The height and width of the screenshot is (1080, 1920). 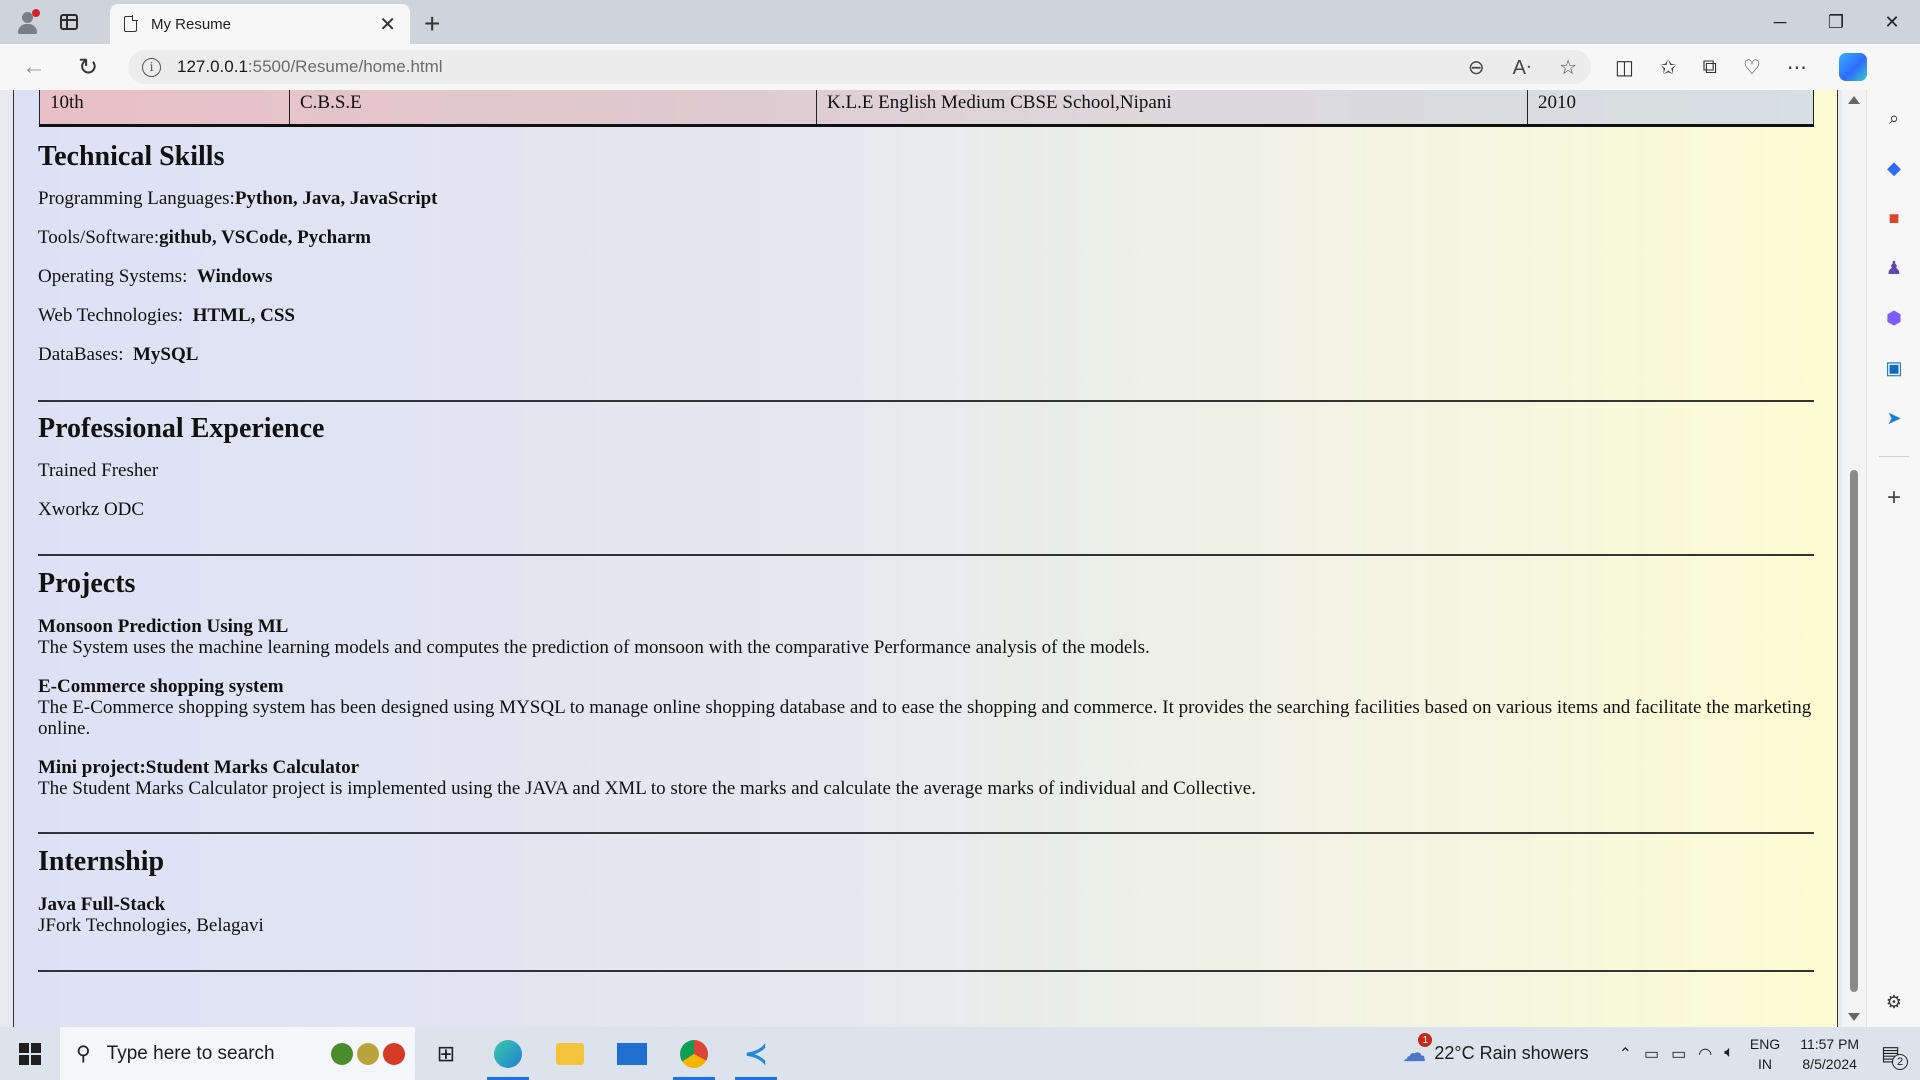 What do you see at coordinates (926, 316) in the screenshot?
I see `skill-line: Web Technologies: HTML, CSS` at bounding box center [926, 316].